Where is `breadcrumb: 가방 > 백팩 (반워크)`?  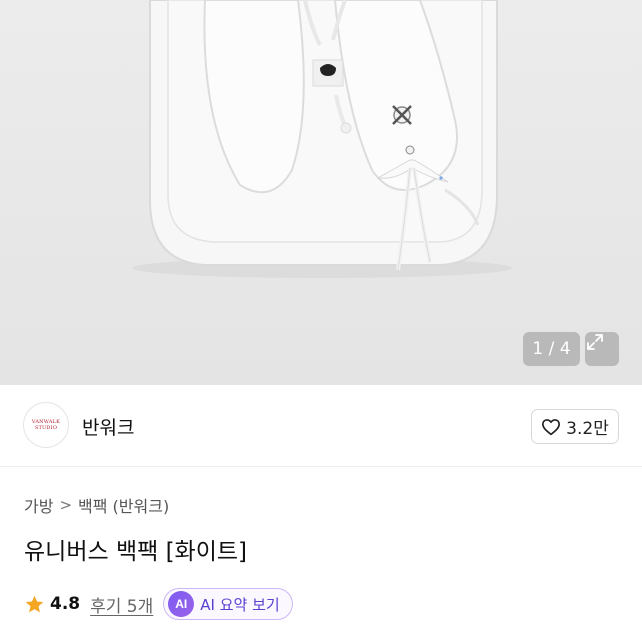 breadcrumb: 가방 > 백팩 (반워크) is located at coordinates (96, 505).